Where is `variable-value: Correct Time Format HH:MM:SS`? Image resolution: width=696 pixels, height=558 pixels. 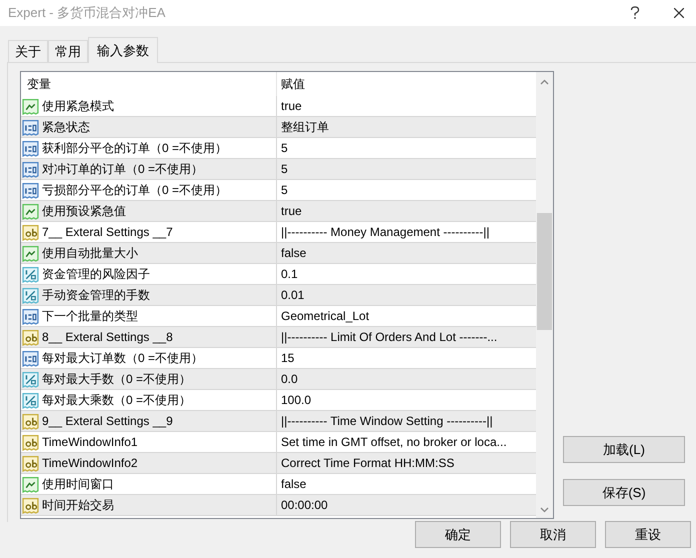
variable-value: Correct Time Format HH:MM:SS is located at coordinates (367, 463).